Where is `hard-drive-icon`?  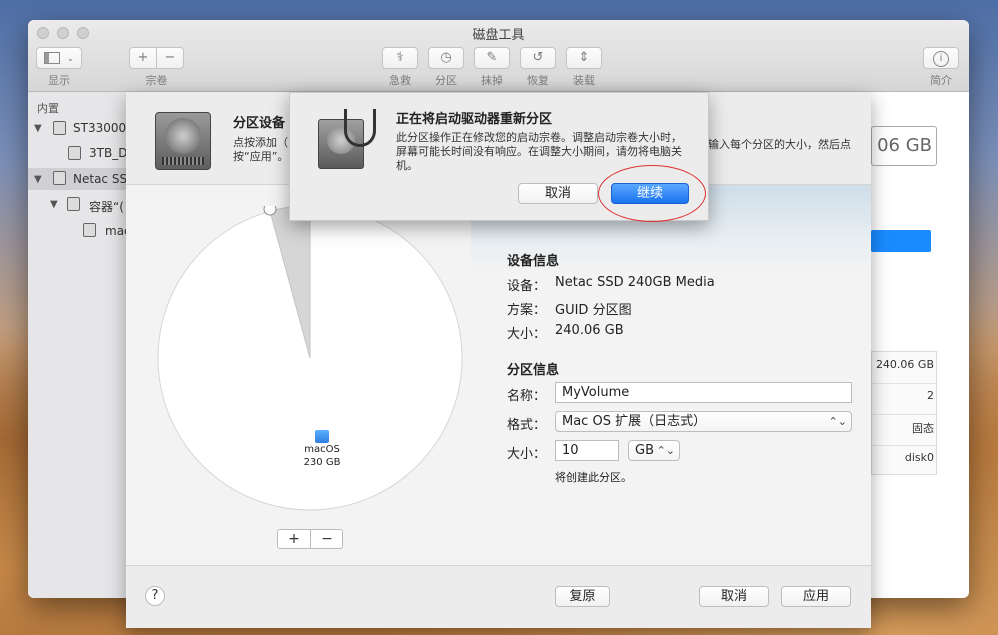
hard-drive-icon is located at coordinates (183, 141).